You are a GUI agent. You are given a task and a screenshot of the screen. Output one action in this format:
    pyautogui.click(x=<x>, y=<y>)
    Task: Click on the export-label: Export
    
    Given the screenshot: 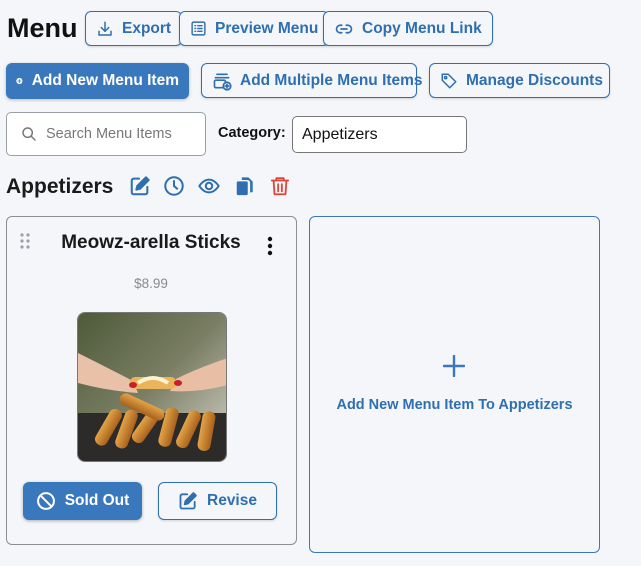 What is the action you would take?
    pyautogui.click(x=147, y=28)
    